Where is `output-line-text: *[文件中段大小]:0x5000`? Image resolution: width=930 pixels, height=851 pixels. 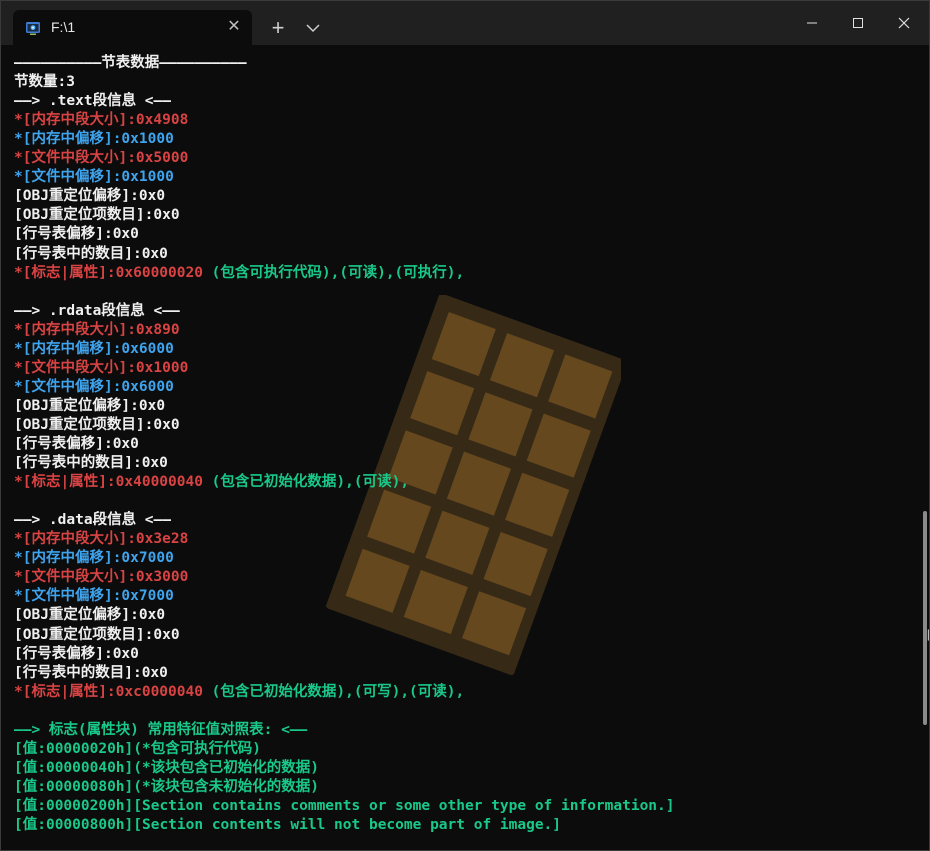 output-line-text: *[文件中段大小]:0x5000 is located at coordinates (101, 158).